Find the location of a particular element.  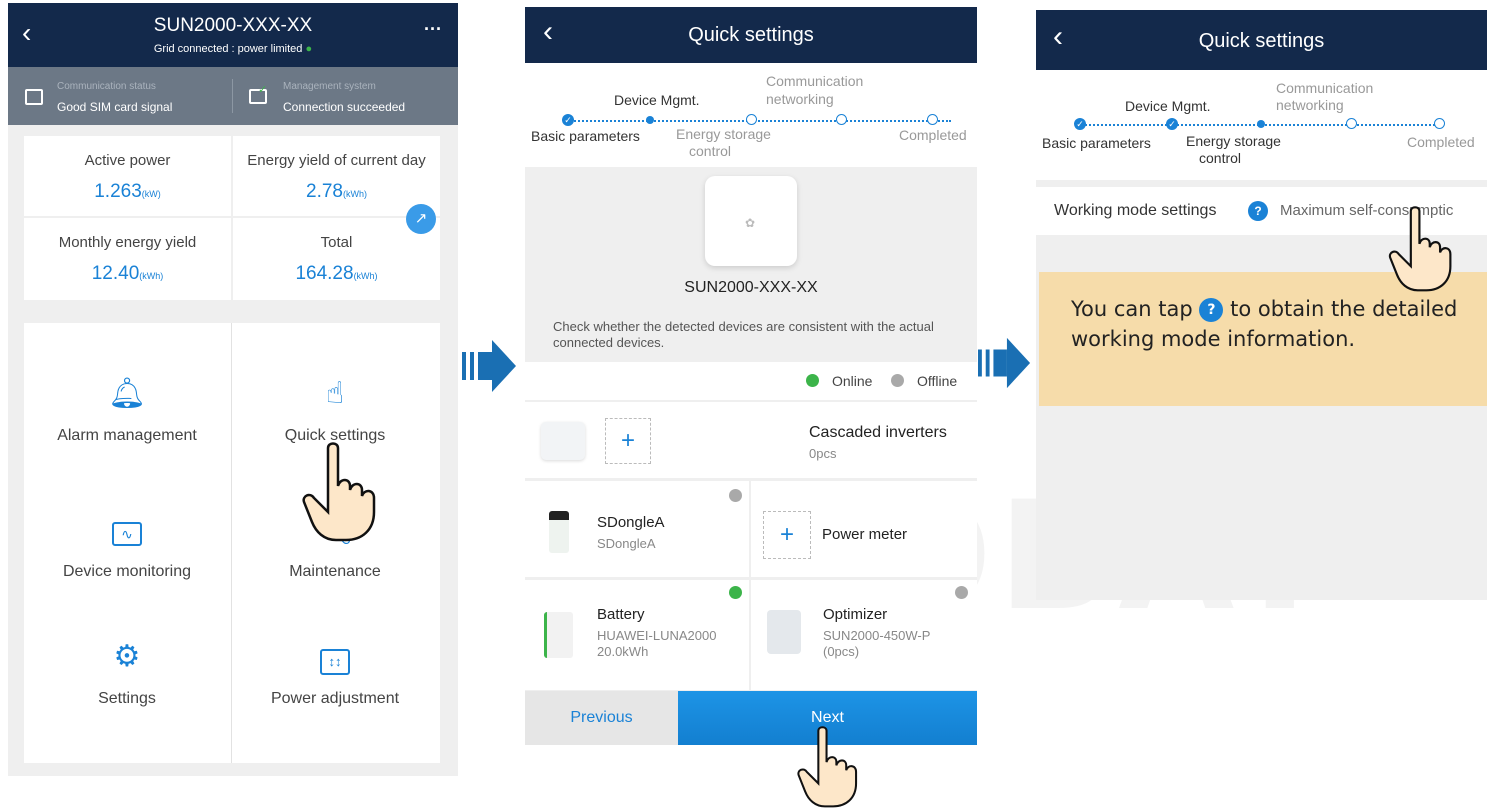

online-label: Online is located at coordinates (852, 381).